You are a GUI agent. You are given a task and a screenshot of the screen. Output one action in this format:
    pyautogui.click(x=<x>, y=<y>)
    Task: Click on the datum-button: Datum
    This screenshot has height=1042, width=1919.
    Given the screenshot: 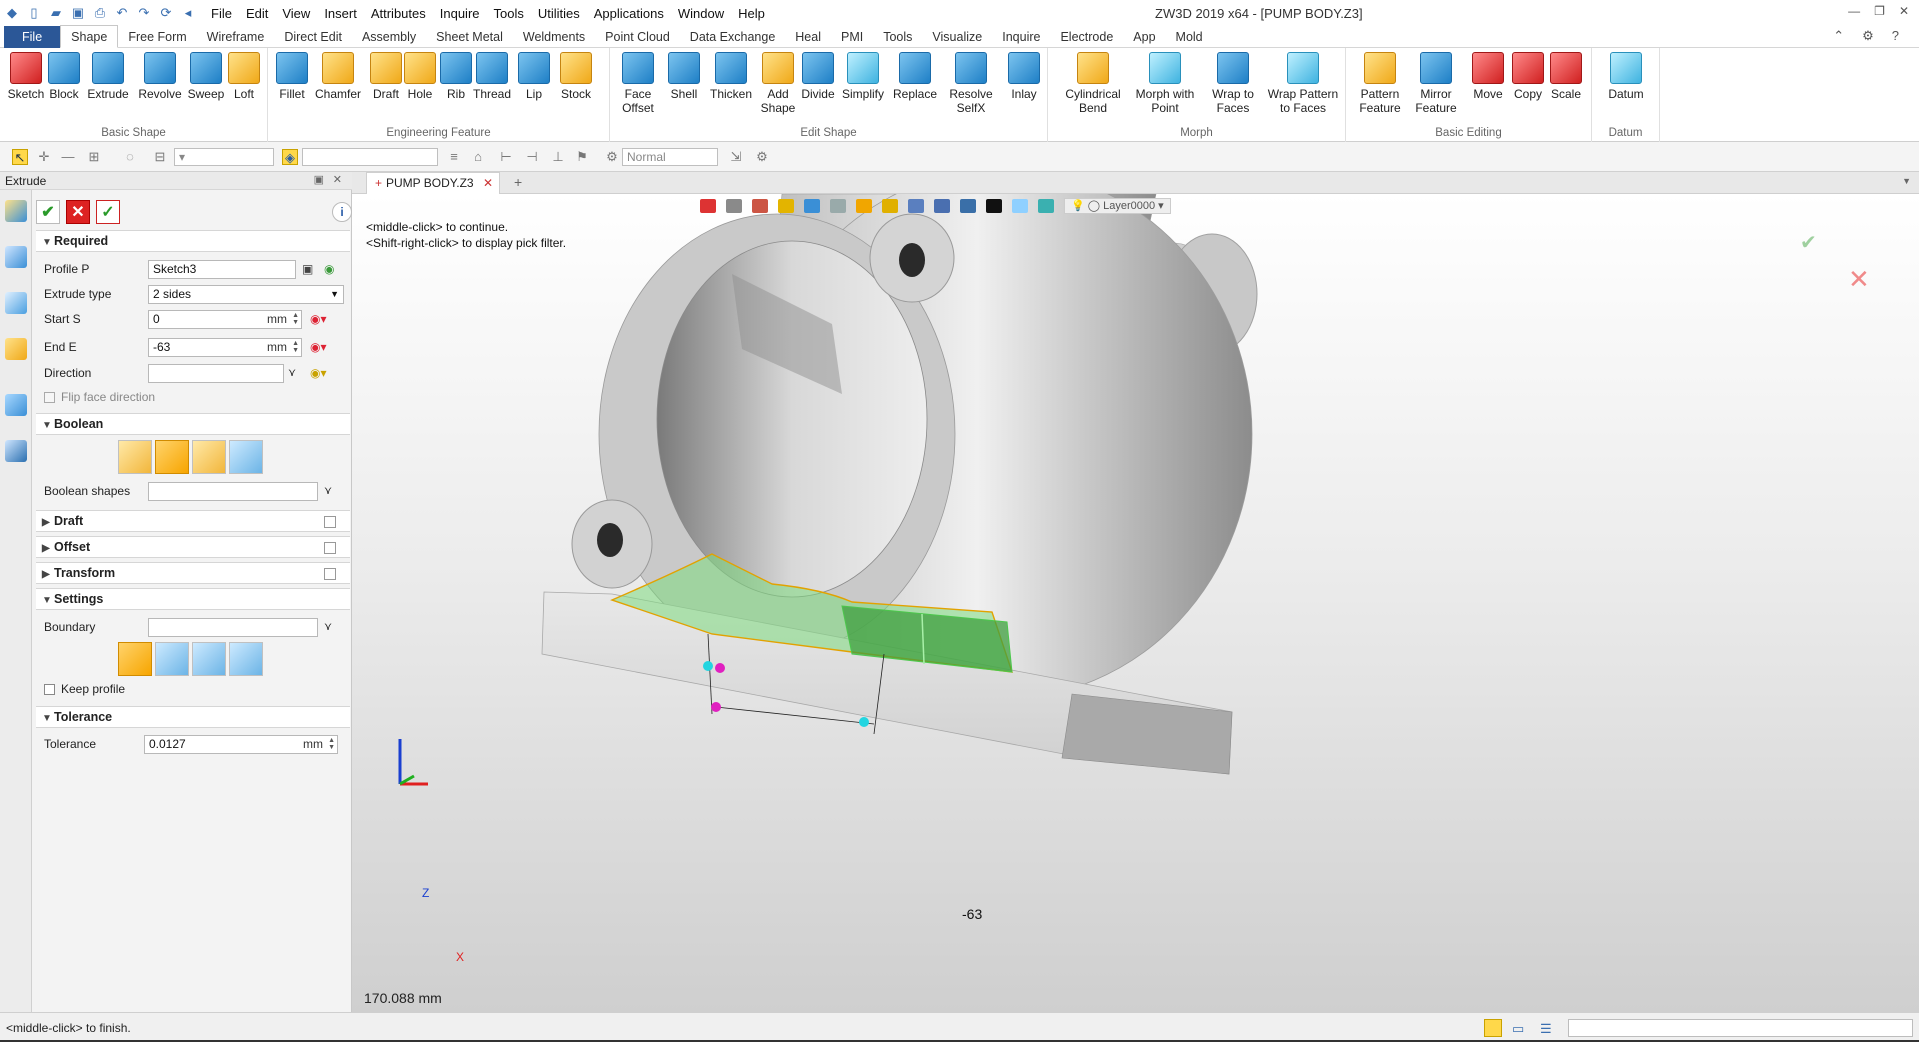 What is the action you would take?
    pyautogui.click(x=1626, y=76)
    